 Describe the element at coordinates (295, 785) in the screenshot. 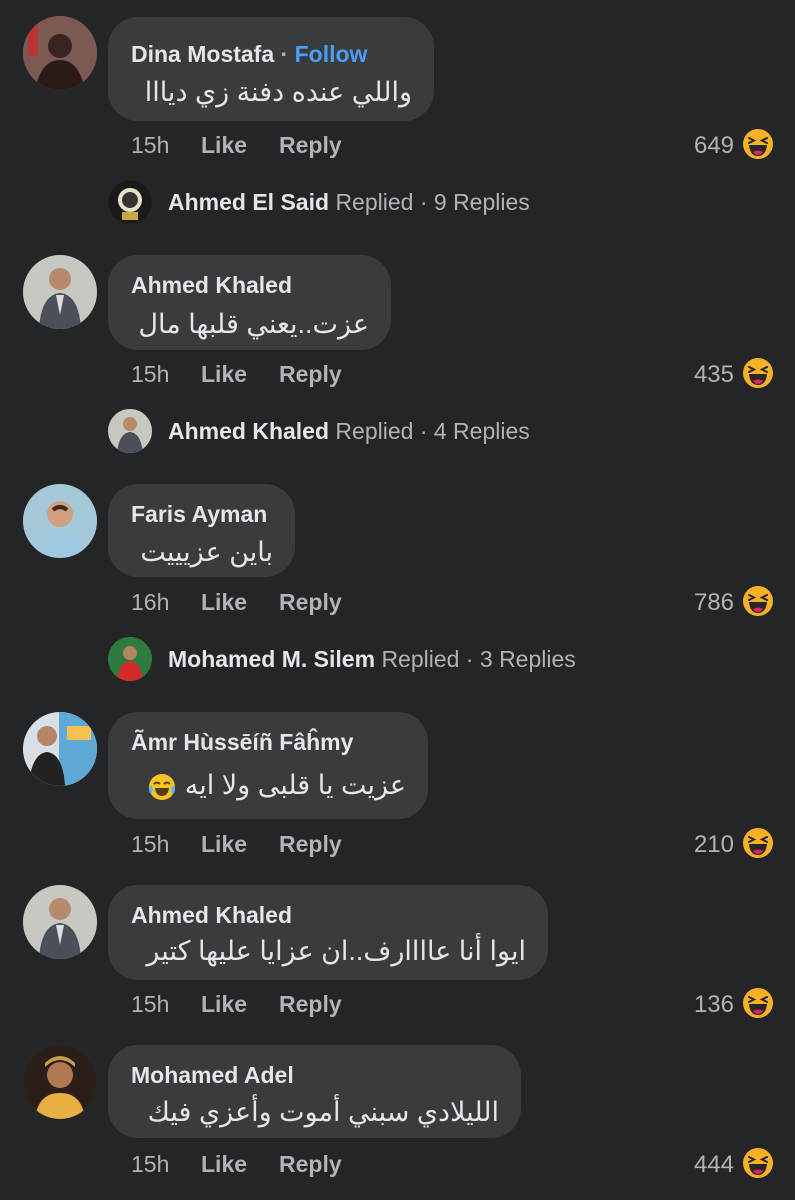

I see `comment-text-value: عزيت يا قلبى ولا ايه` at that location.